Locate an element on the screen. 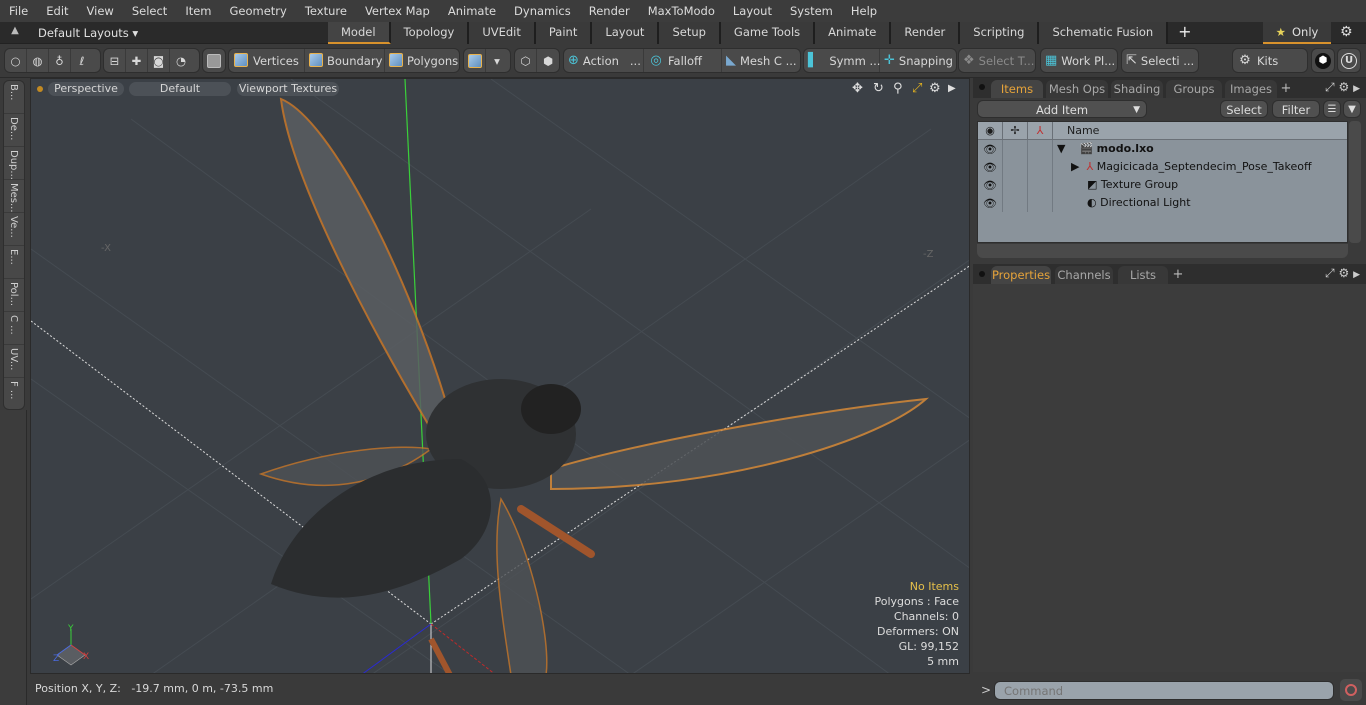  tab-render: Render is located at coordinates (926, 33).